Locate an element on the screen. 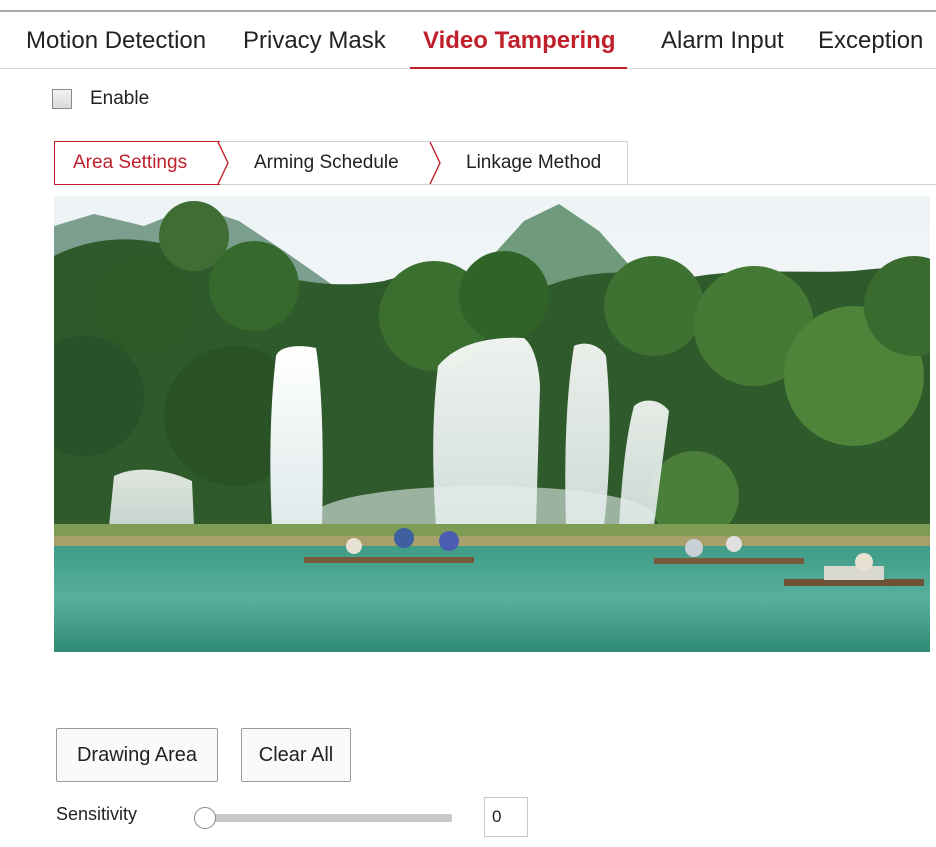 The width and height of the screenshot is (936, 847). sensitivity-slider-track is located at coordinates (329, 818).